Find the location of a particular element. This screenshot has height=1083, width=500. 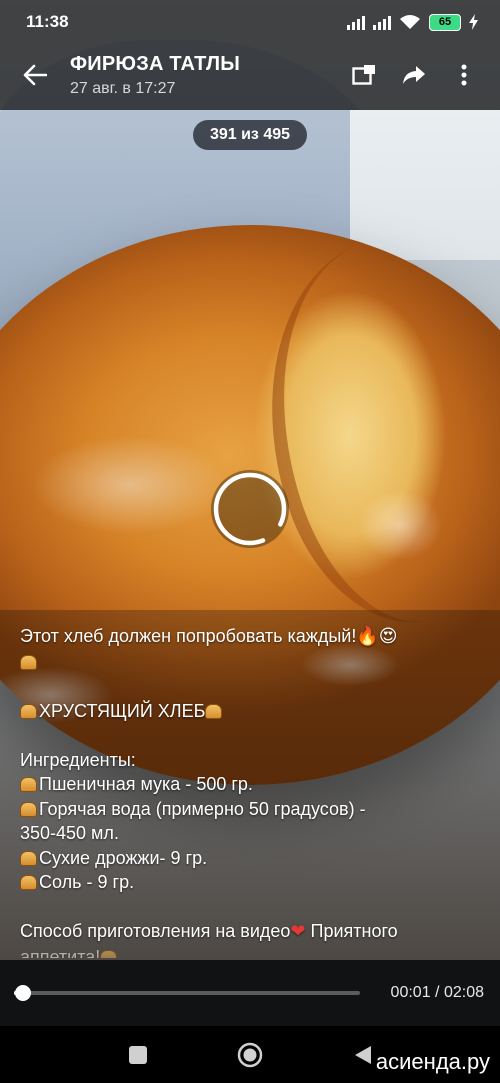

ingredient-item: Сухие дрожжи- 9 гр. is located at coordinates (251, 858).